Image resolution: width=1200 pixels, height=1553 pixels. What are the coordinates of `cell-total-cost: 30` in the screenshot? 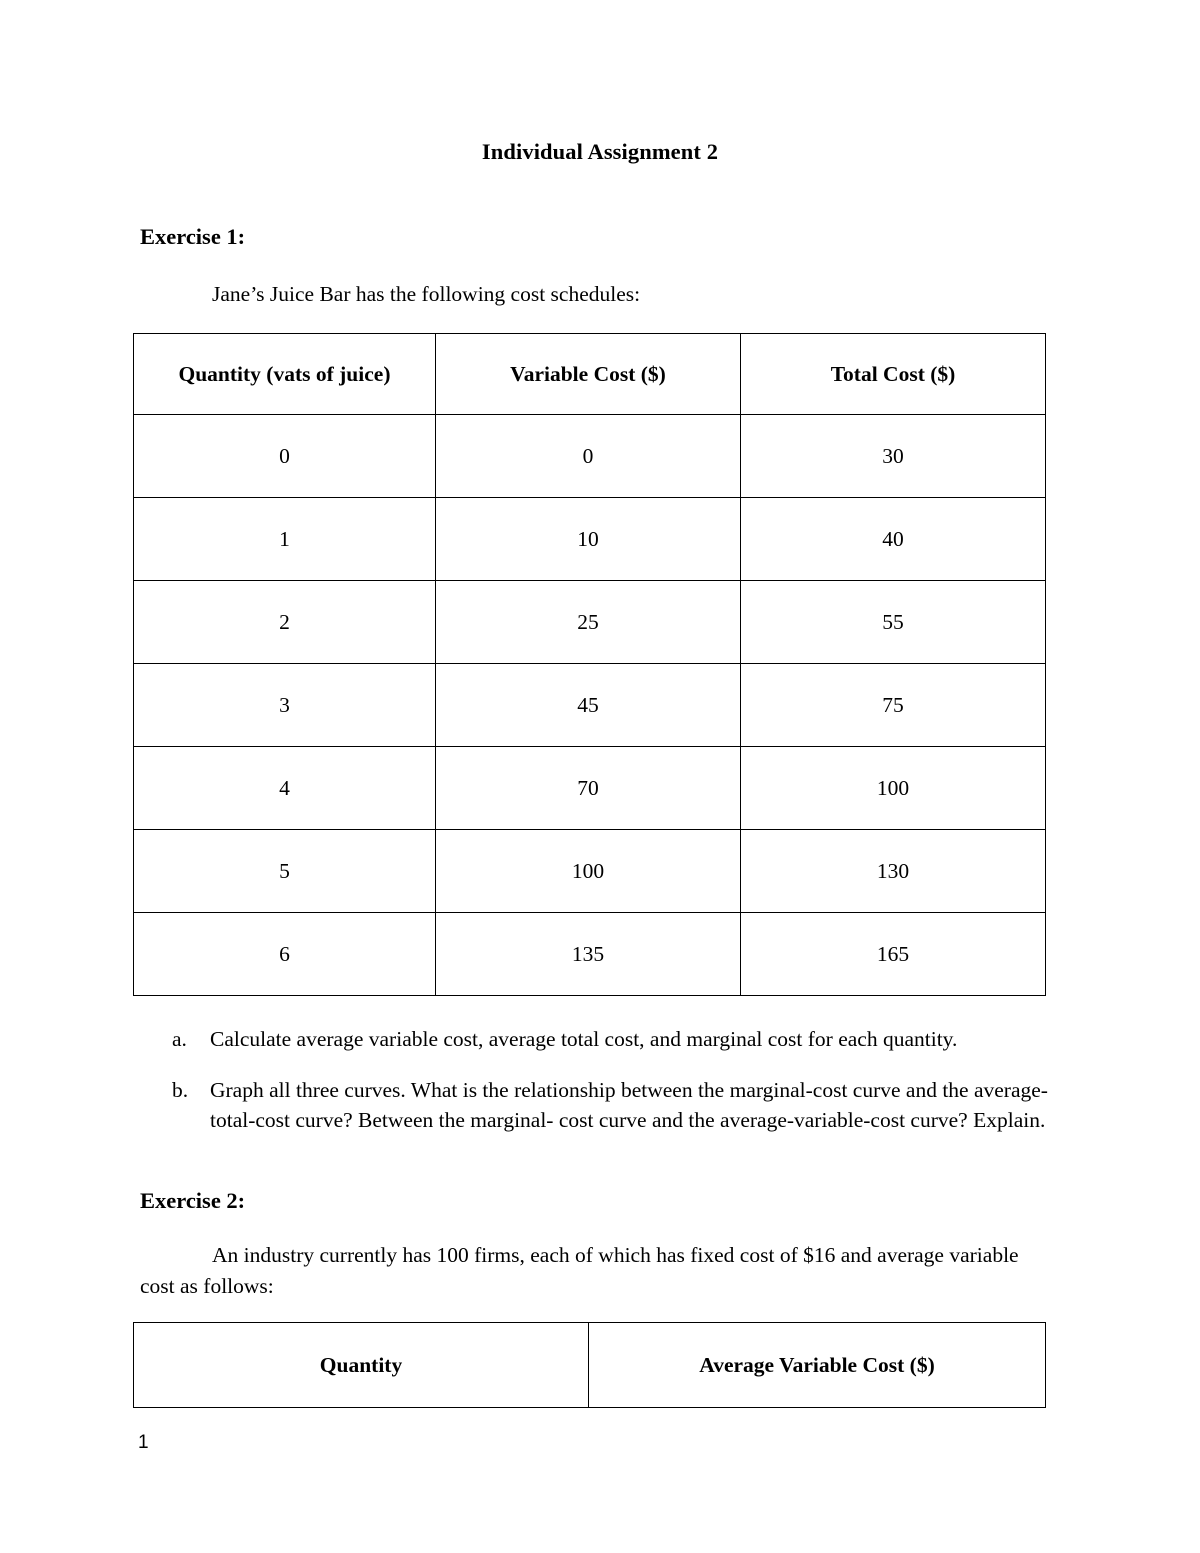 It's located at (893, 456).